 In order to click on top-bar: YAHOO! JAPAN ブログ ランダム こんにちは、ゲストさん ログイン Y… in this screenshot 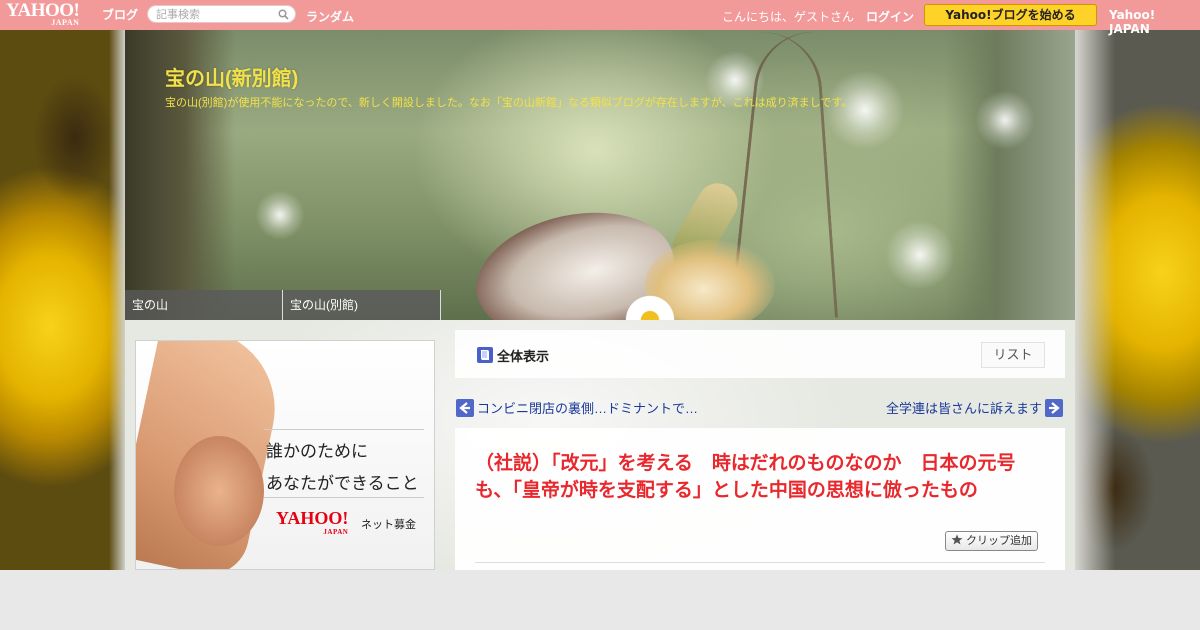, I will do `click(600, 18)`.